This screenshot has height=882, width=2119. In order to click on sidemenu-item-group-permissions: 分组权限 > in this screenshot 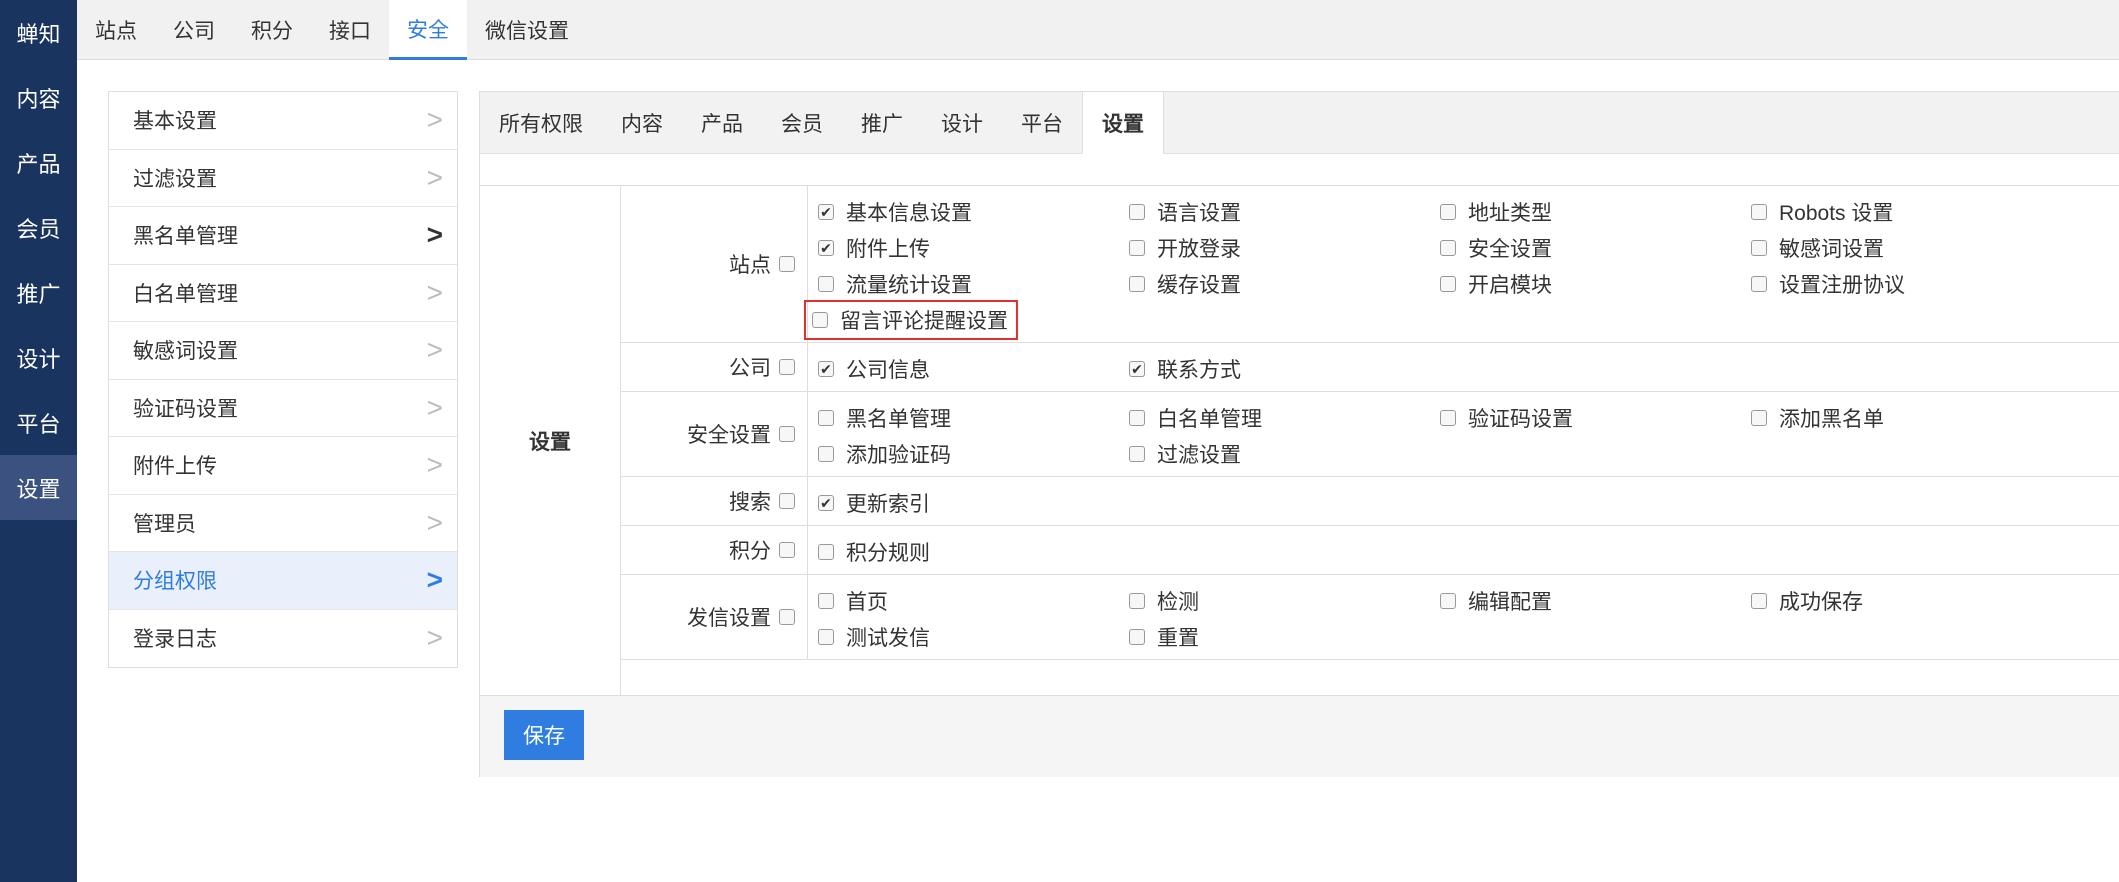, I will do `click(283, 581)`.